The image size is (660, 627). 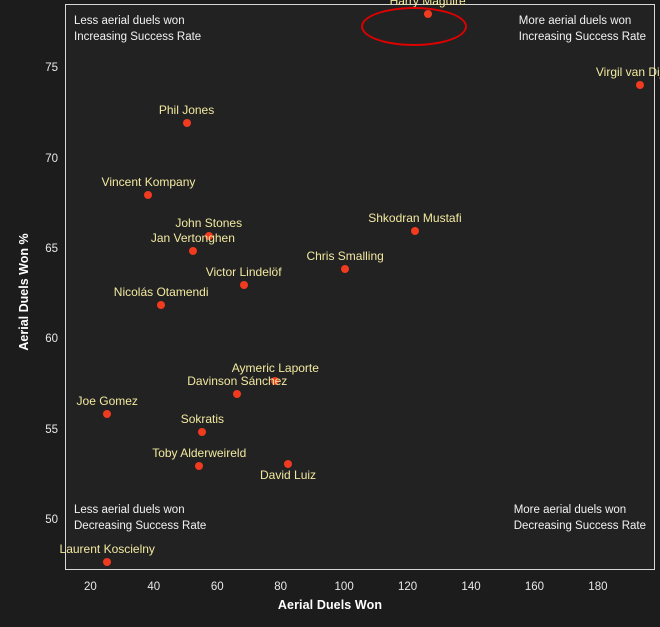 What do you see at coordinates (237, 380) in the screenshot?
I see `data-point-label: Davinson Sánchez` at bounding box center [237, 380].